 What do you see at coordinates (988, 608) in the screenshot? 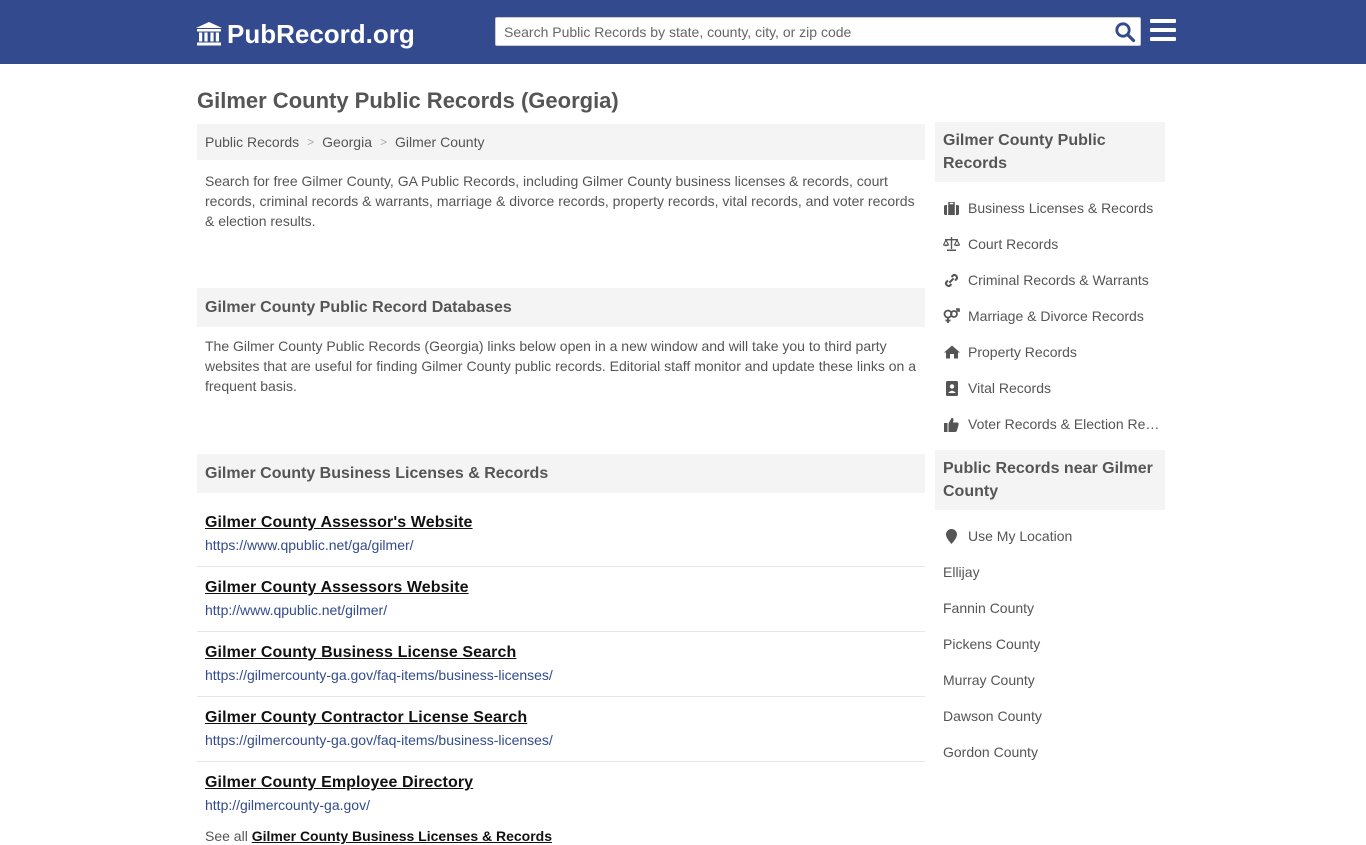
I see `near-item-link: Fannin County` at bounding box center [988, 608].